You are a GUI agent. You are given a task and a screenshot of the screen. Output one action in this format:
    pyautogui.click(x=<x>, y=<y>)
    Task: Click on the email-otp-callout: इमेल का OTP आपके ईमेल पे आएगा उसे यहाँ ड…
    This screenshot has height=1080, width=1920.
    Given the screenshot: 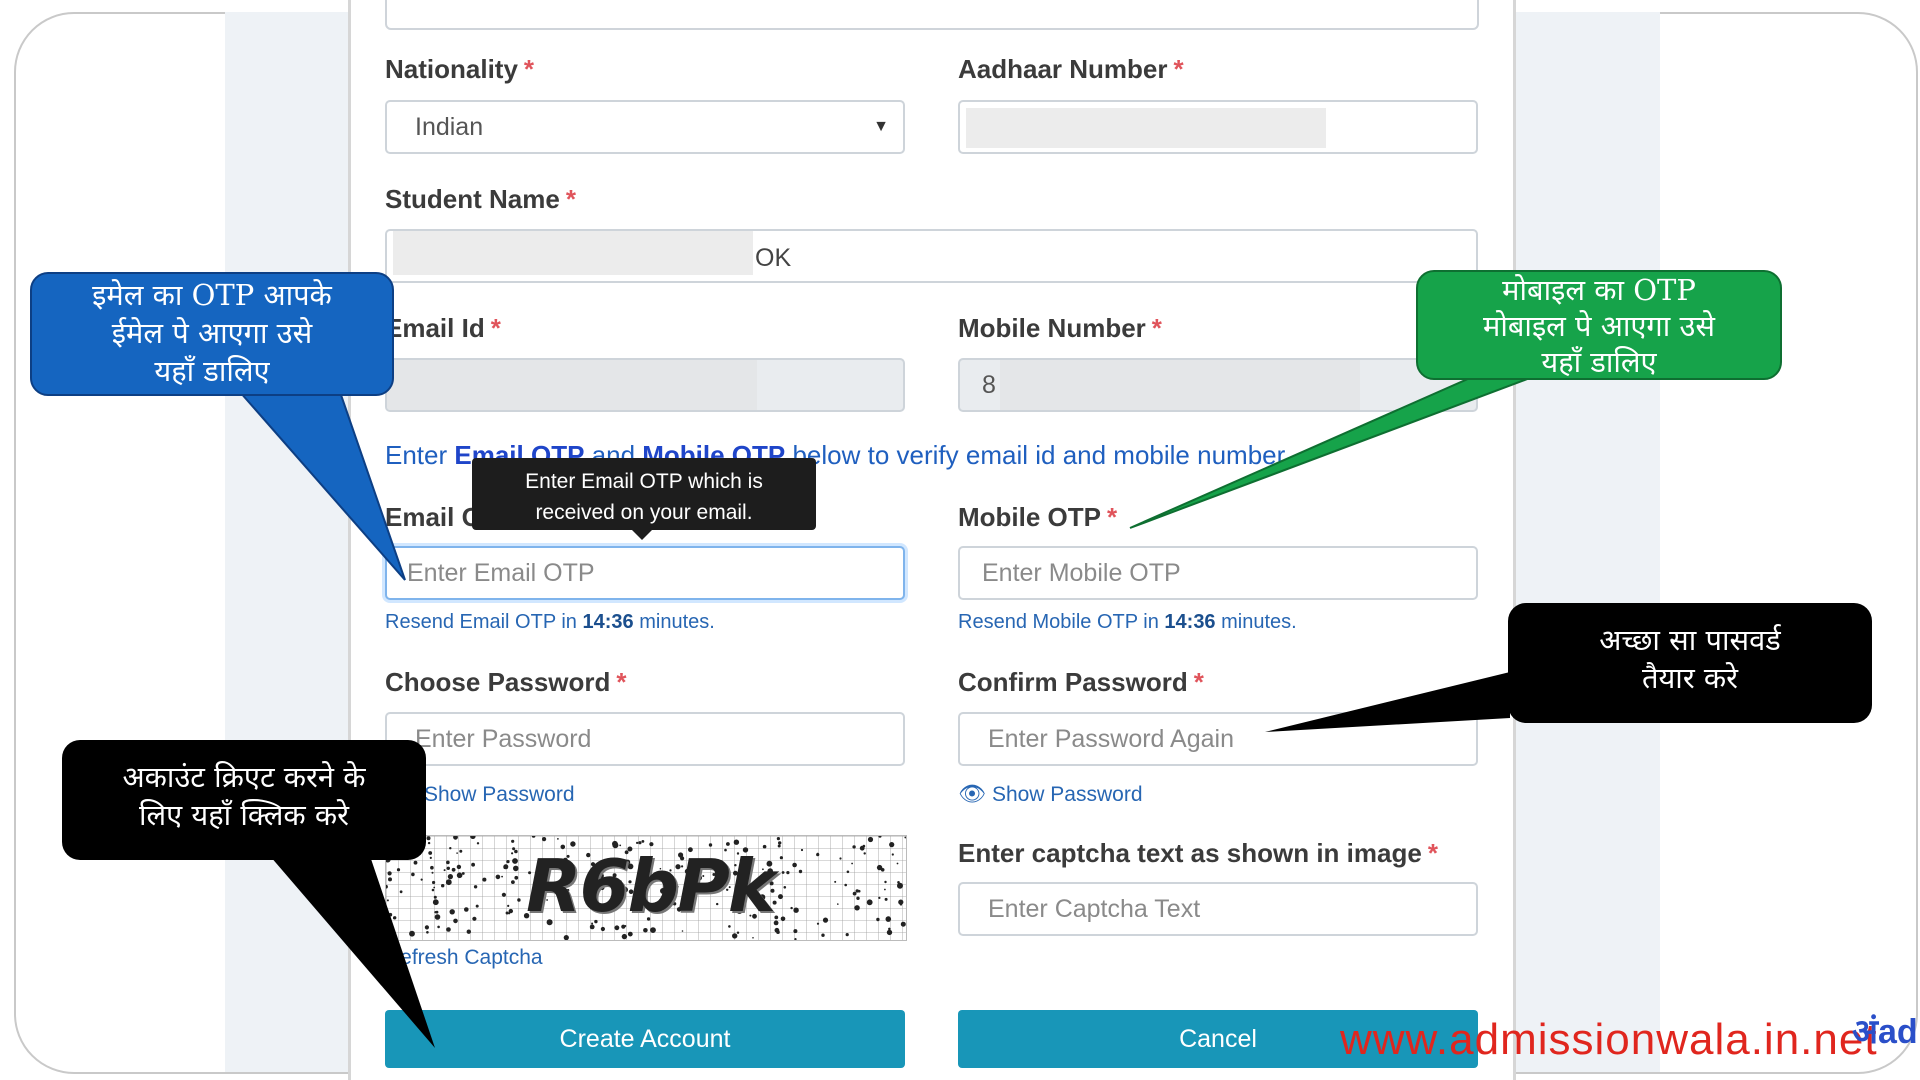 What is the action you would take?
    pyautogui.click(x=212, y=334)
    